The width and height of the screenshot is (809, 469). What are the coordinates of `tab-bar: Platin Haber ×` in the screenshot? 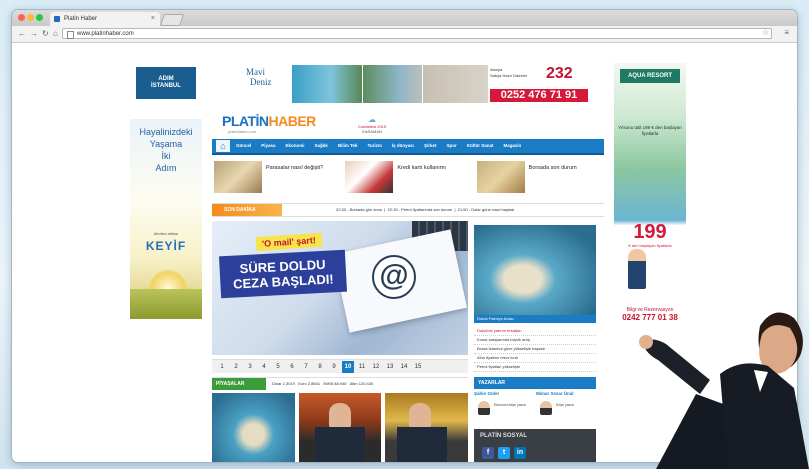 It's located at (404, 18).